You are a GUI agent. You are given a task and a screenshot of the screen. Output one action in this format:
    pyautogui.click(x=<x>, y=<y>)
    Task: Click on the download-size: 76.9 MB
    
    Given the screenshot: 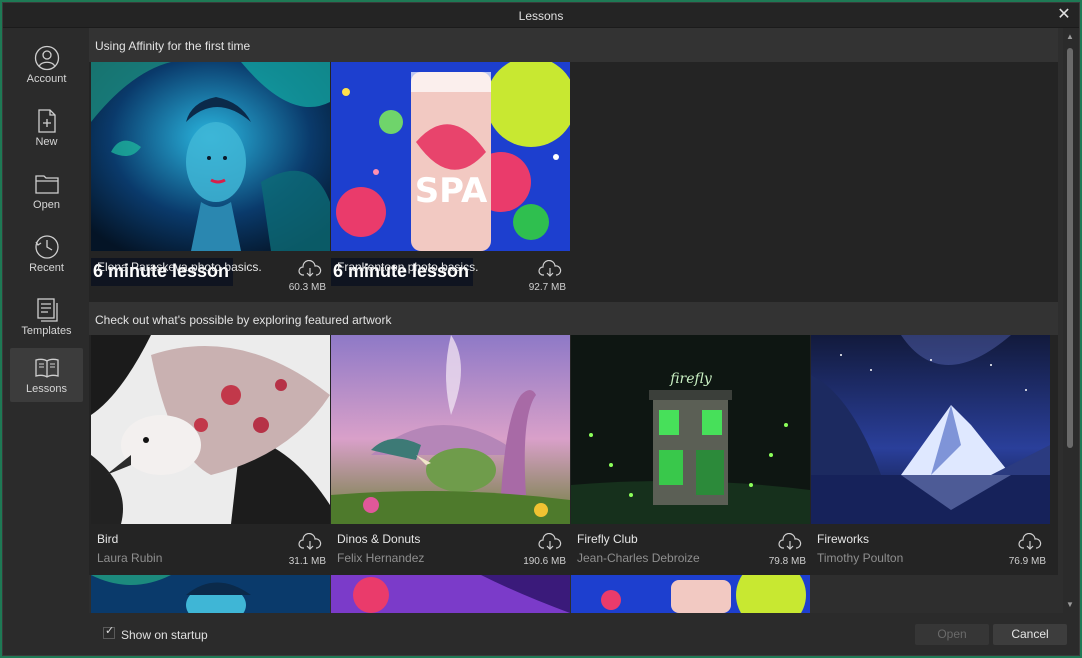 What is the action you would take?
    pyautogui.click(x=1027, y=561)
    